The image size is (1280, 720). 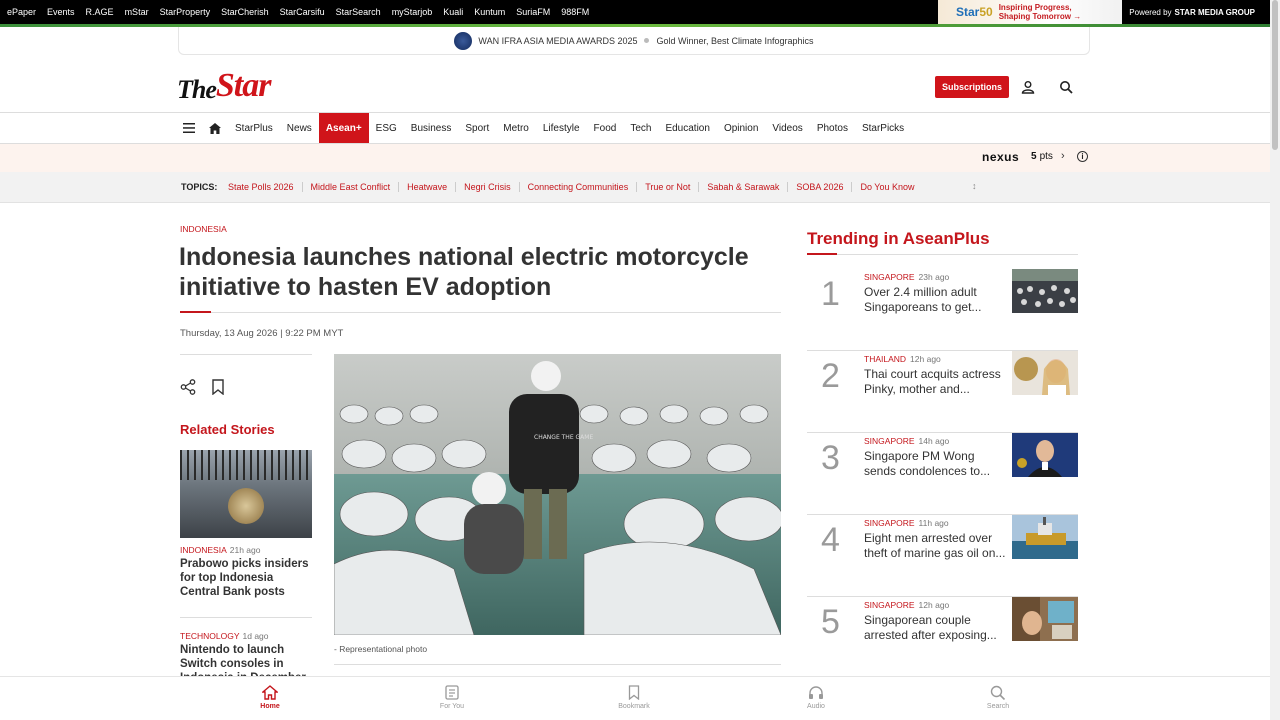 I want to click on network-link-starcarsifu: StarCarsifu, so click(x=302, y=12).